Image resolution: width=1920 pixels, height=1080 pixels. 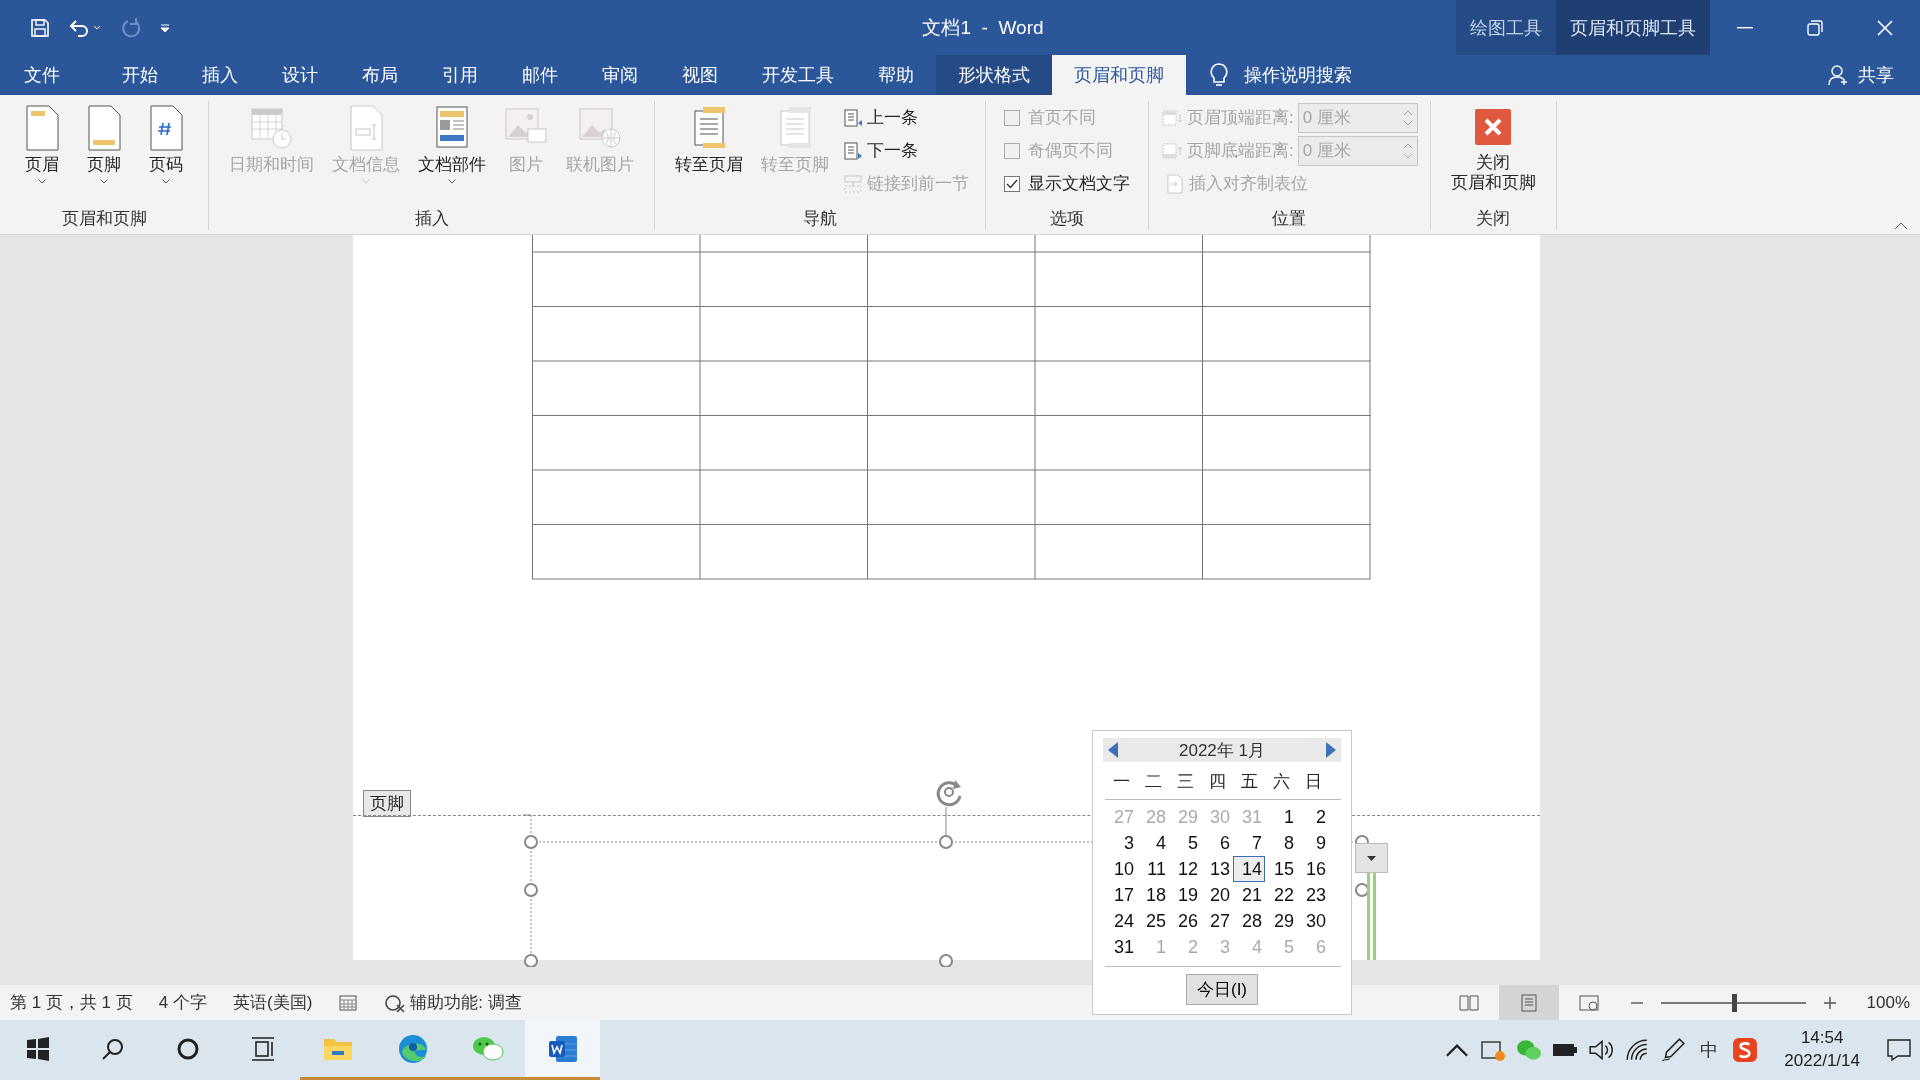 I want to click on taskbar-app, so click(x=562, y=1050).